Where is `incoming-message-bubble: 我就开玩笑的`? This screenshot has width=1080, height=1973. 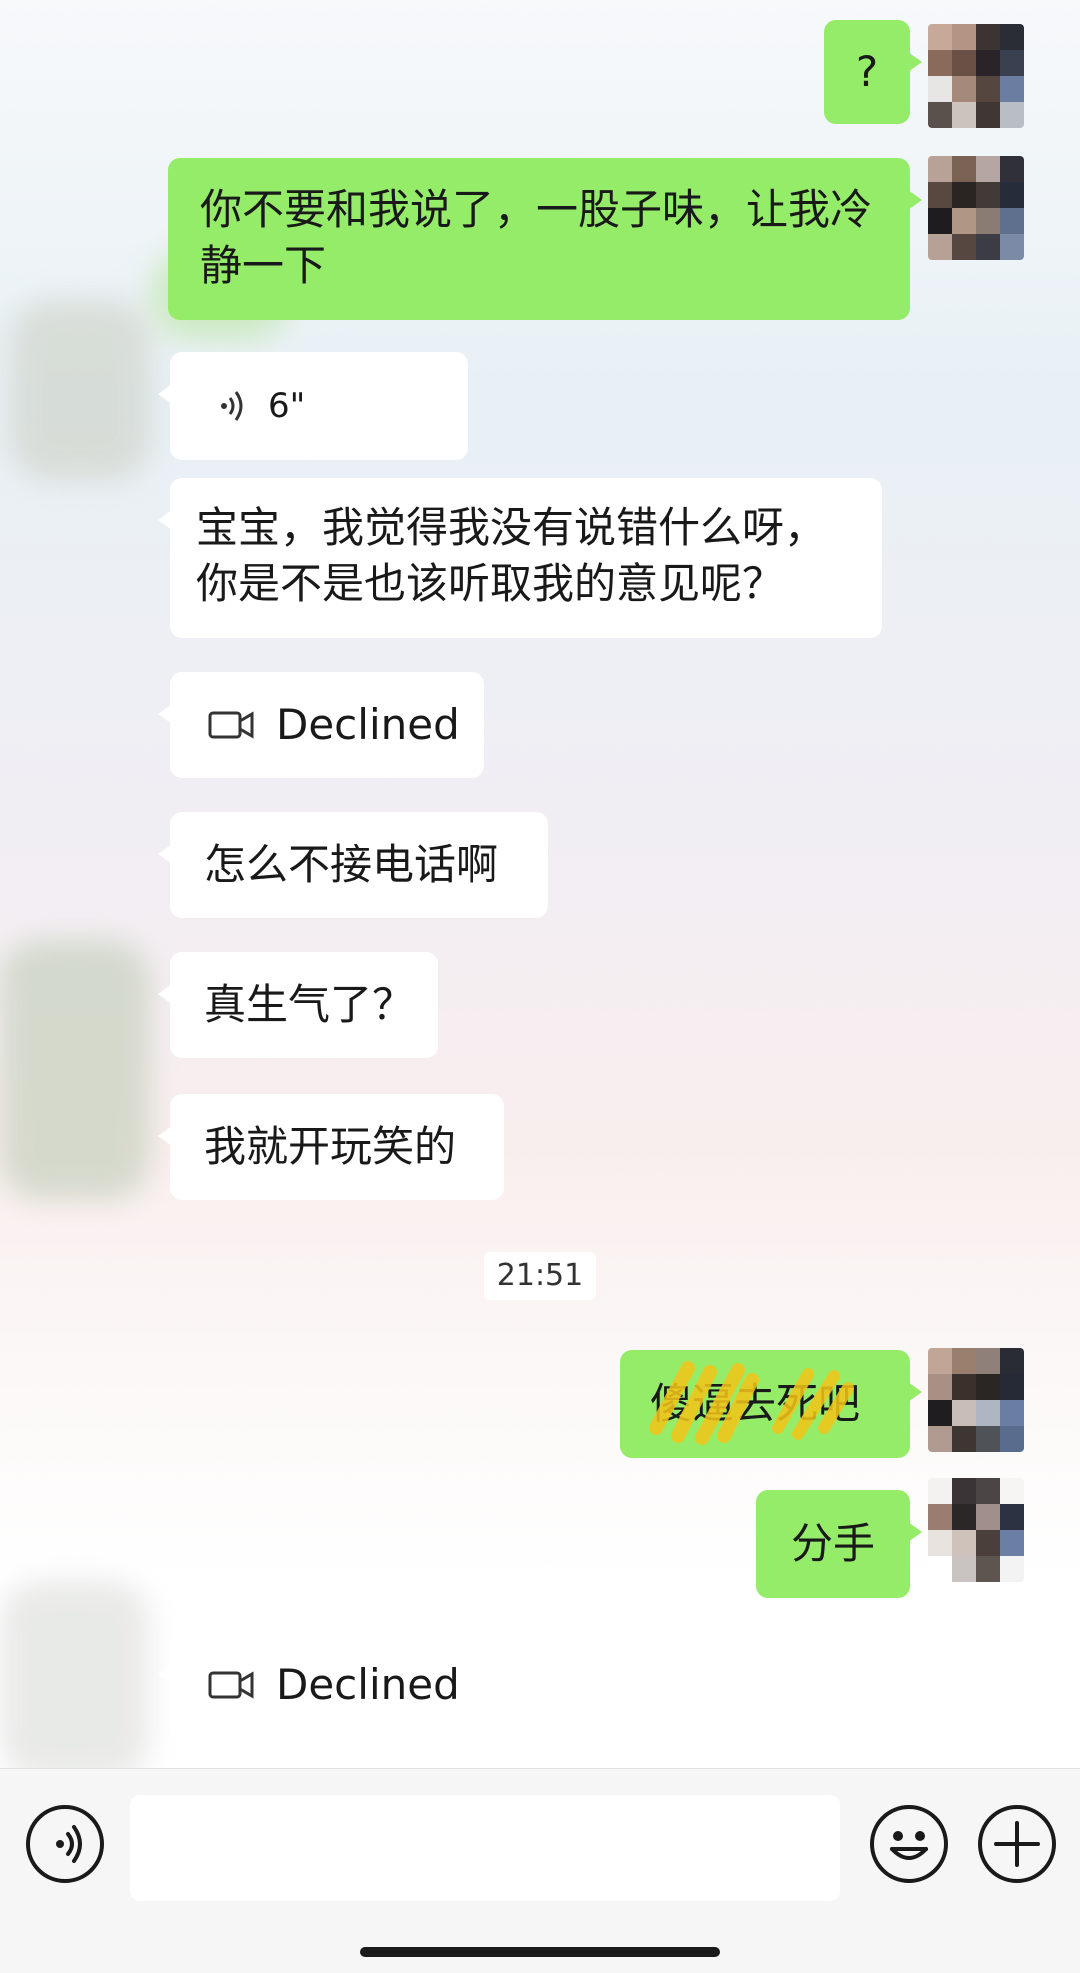
incoming-message-bubble: 我就开玩笑的 is located at coordinates (331, 1147).